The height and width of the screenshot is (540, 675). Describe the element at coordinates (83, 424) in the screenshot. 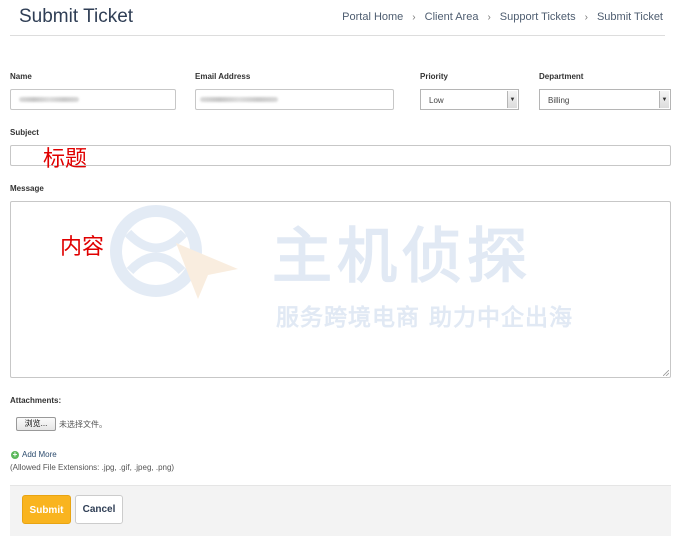

I see `no-file-text: 未选择文件。` at that location.